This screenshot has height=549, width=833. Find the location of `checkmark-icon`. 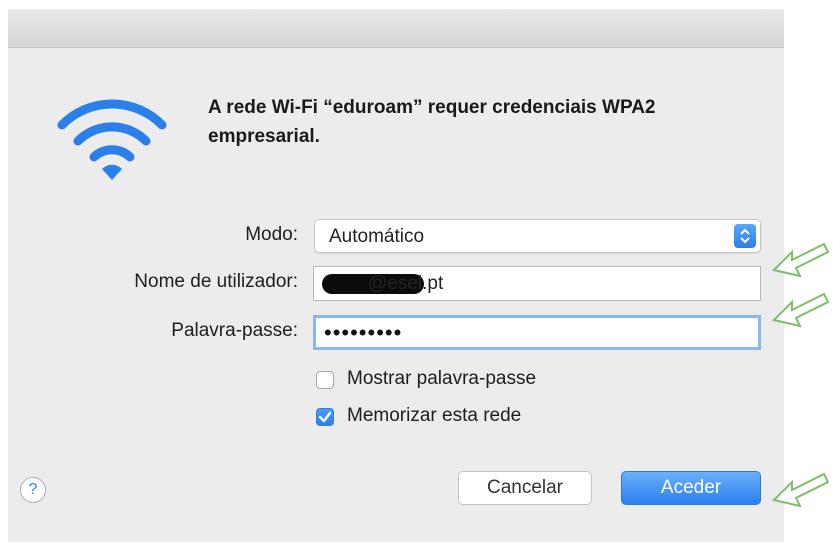

checkmark-icon is located at coordinates (325, 417).